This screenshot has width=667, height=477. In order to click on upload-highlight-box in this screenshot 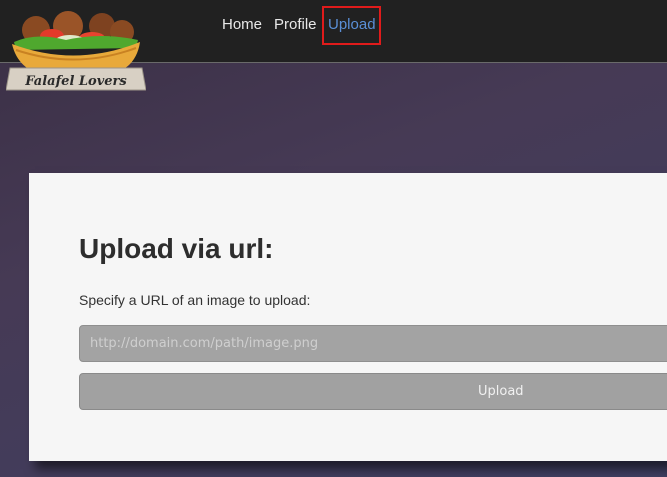, I will do `click(351, 25)`.